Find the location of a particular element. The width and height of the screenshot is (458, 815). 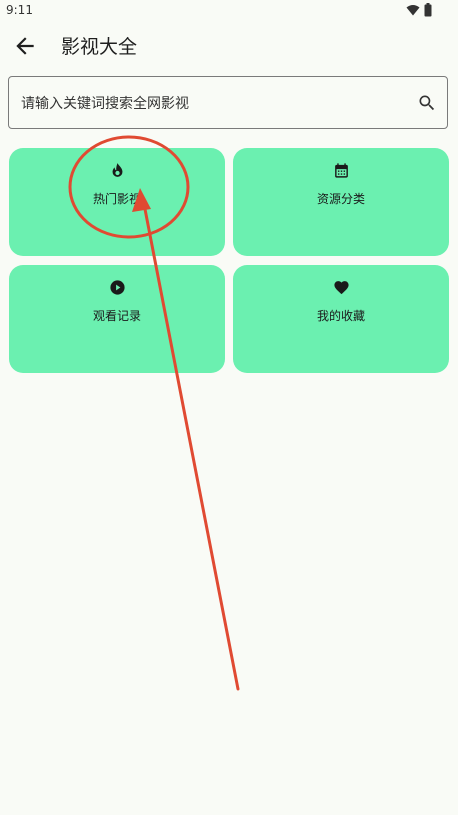

play-circle-icon is located at coordinates (117, 287).